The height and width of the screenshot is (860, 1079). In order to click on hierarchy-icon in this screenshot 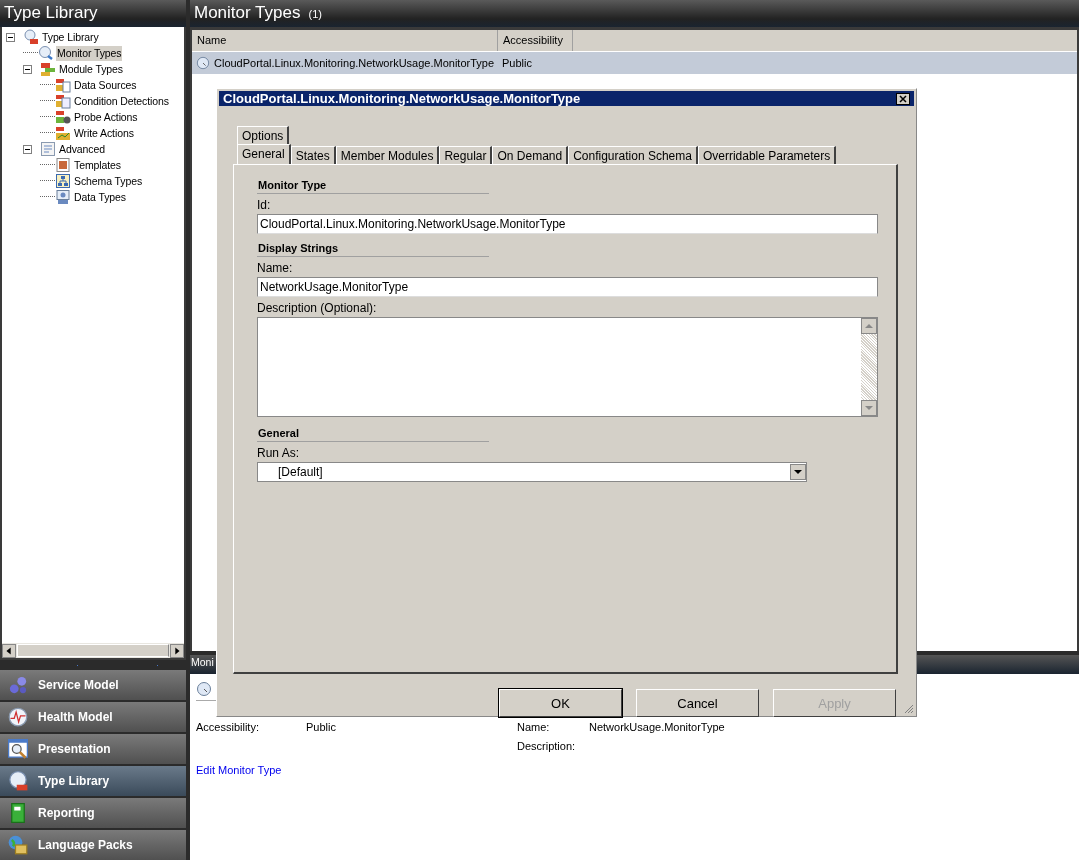, I will do `click(63, 181)`.